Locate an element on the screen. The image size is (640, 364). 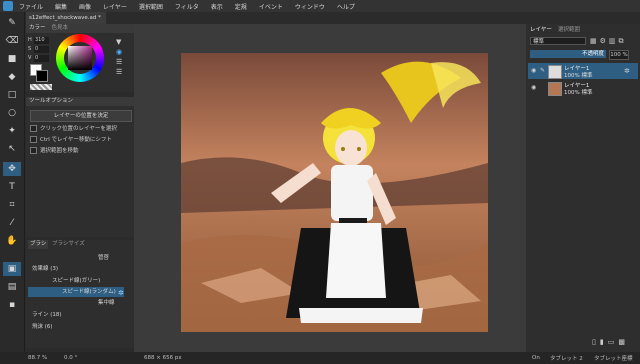
tool-options-title: ツールオプション is located at coordinates (80, 101).